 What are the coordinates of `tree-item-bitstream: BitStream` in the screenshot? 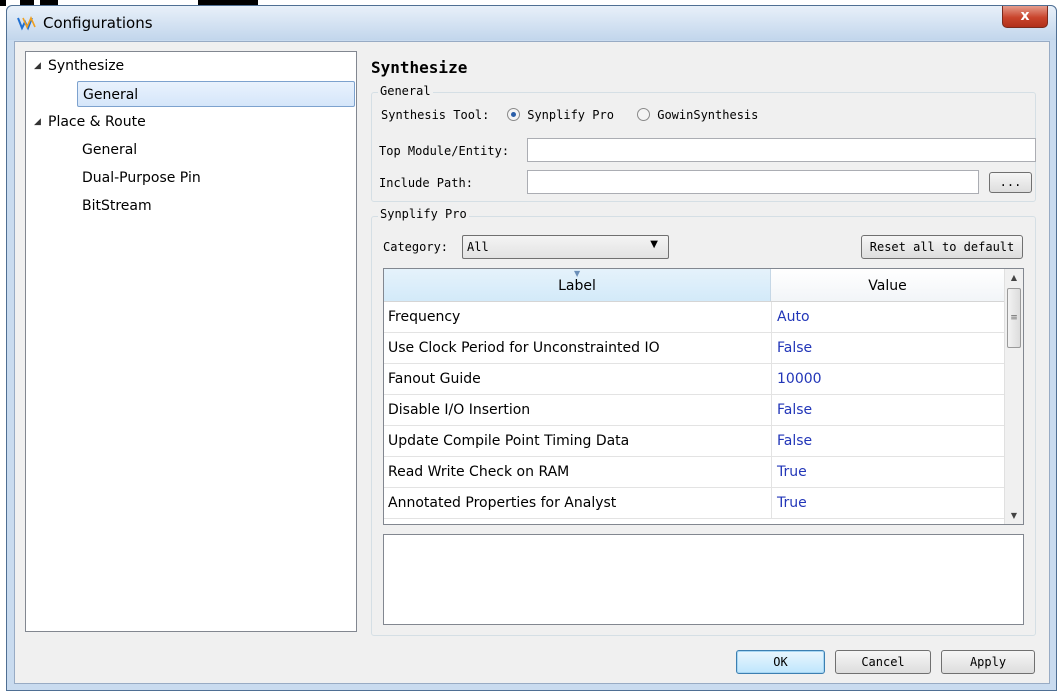 It's located at (117, 206).